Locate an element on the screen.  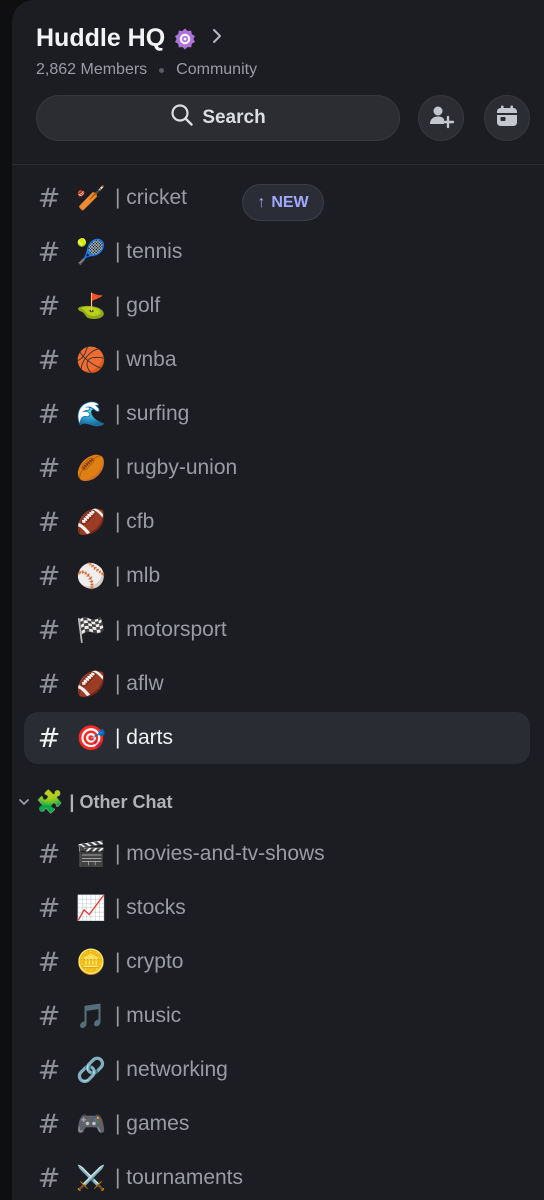
server-name: Huddle HQ is located at coordinates (101, 38).